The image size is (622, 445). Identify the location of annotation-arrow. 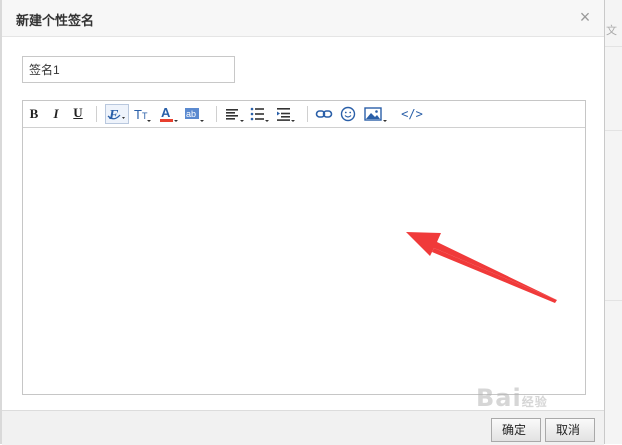
(481, 267).